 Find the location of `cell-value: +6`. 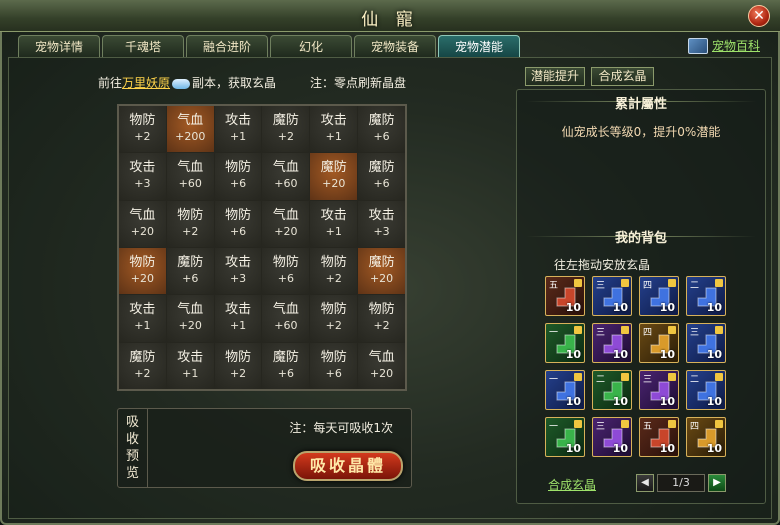

cell-value: +6 is located at coordinates (190, 279).